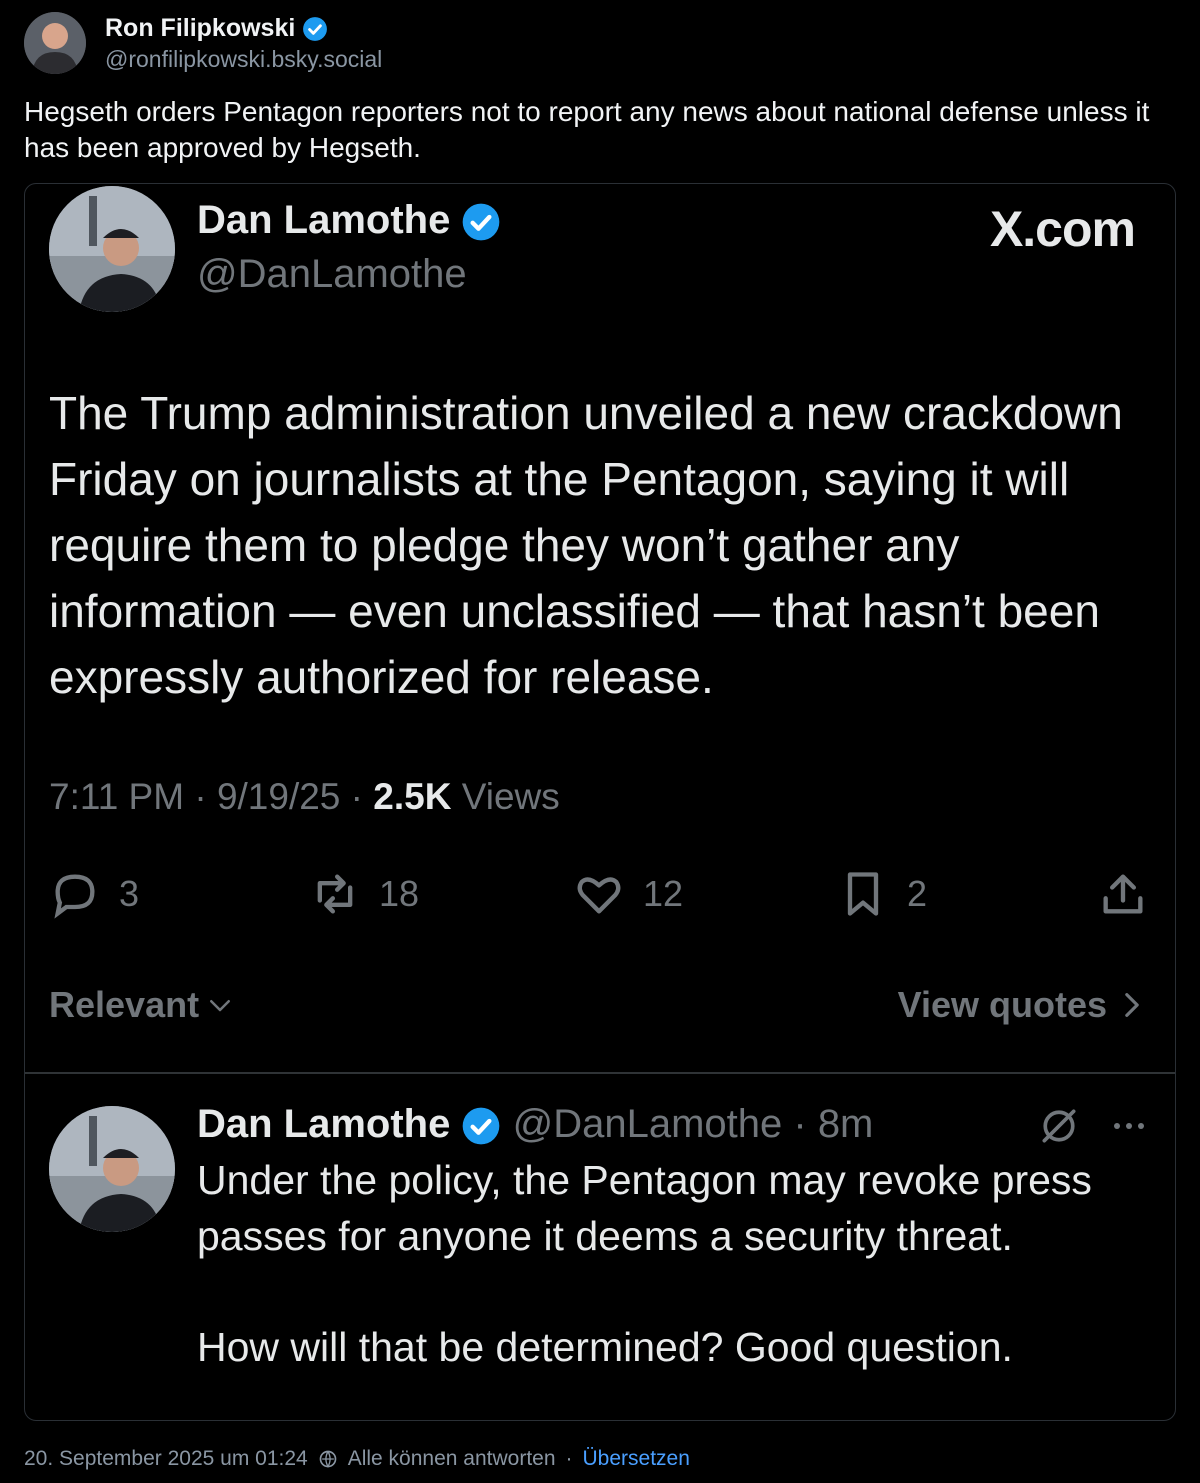  What do you see at coordinates (349, 220) in the screenshot?
I see `embed-author-name: Dan Lamothe` at bounding box center [349, 220].